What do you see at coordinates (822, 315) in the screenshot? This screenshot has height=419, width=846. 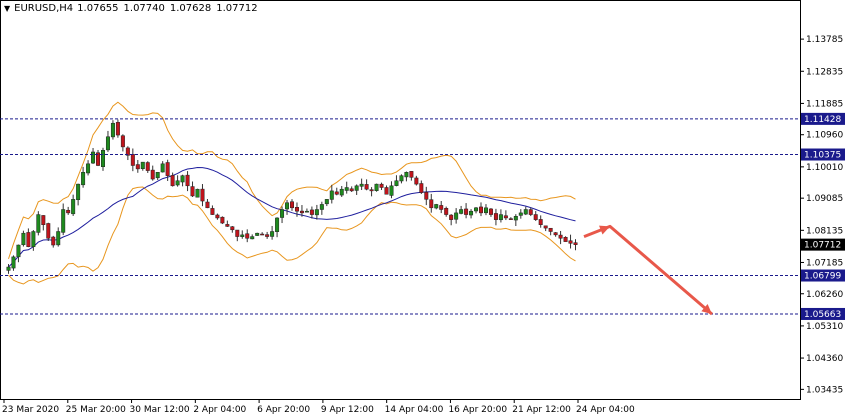 I see `level-badge-label: 1.05663` at bounding box center [822, 315].